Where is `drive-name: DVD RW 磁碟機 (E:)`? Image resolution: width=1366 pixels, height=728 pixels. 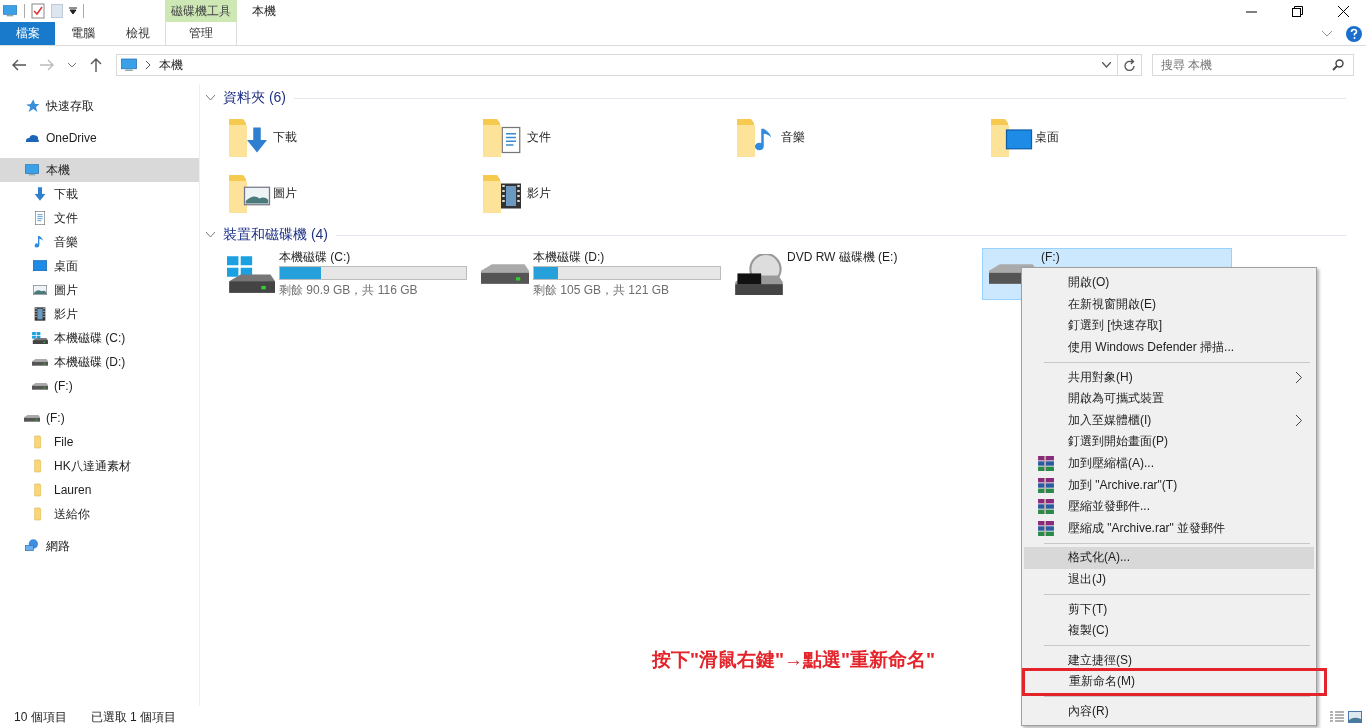 drive-name: DVD RW 磁碟機 (E:) is located at coordinates (842, 257).